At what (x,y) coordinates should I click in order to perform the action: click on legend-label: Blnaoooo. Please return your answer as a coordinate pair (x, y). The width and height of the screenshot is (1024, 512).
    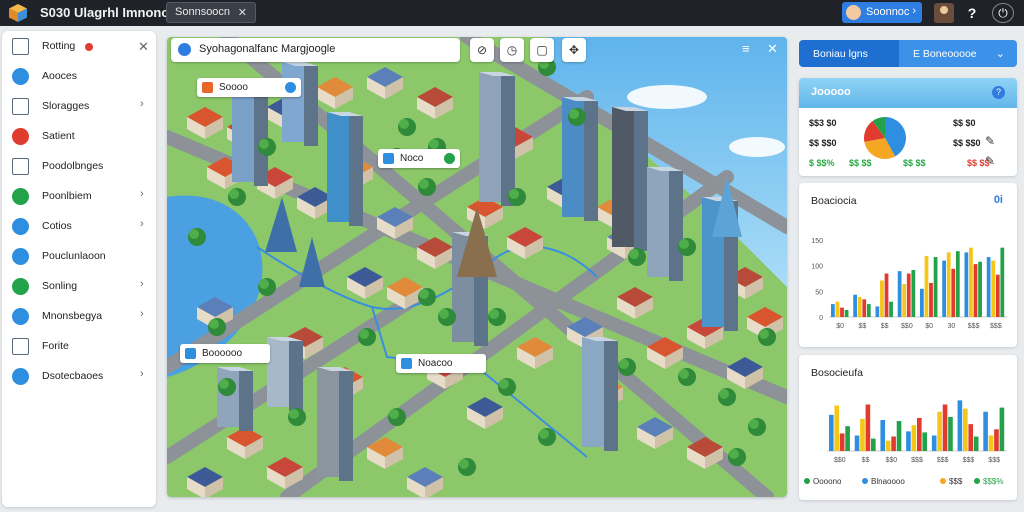
    Looking at the image, I should click on (888, 481).